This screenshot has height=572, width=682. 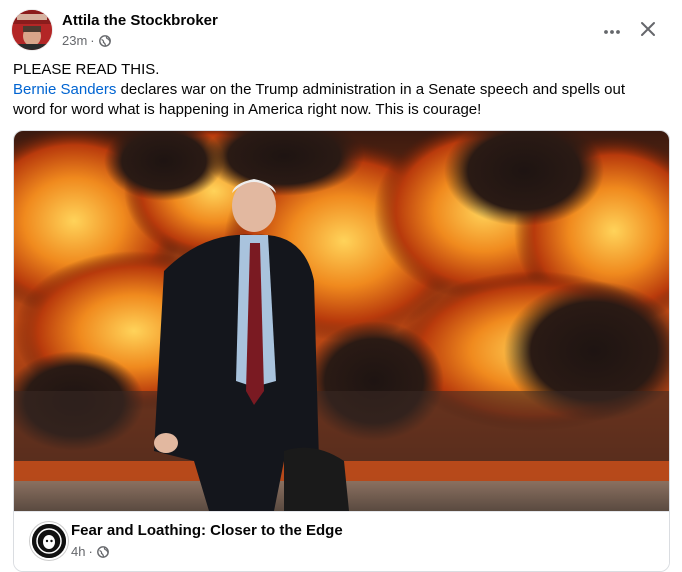 I want to click on close-button, so click(x=648, y=31).